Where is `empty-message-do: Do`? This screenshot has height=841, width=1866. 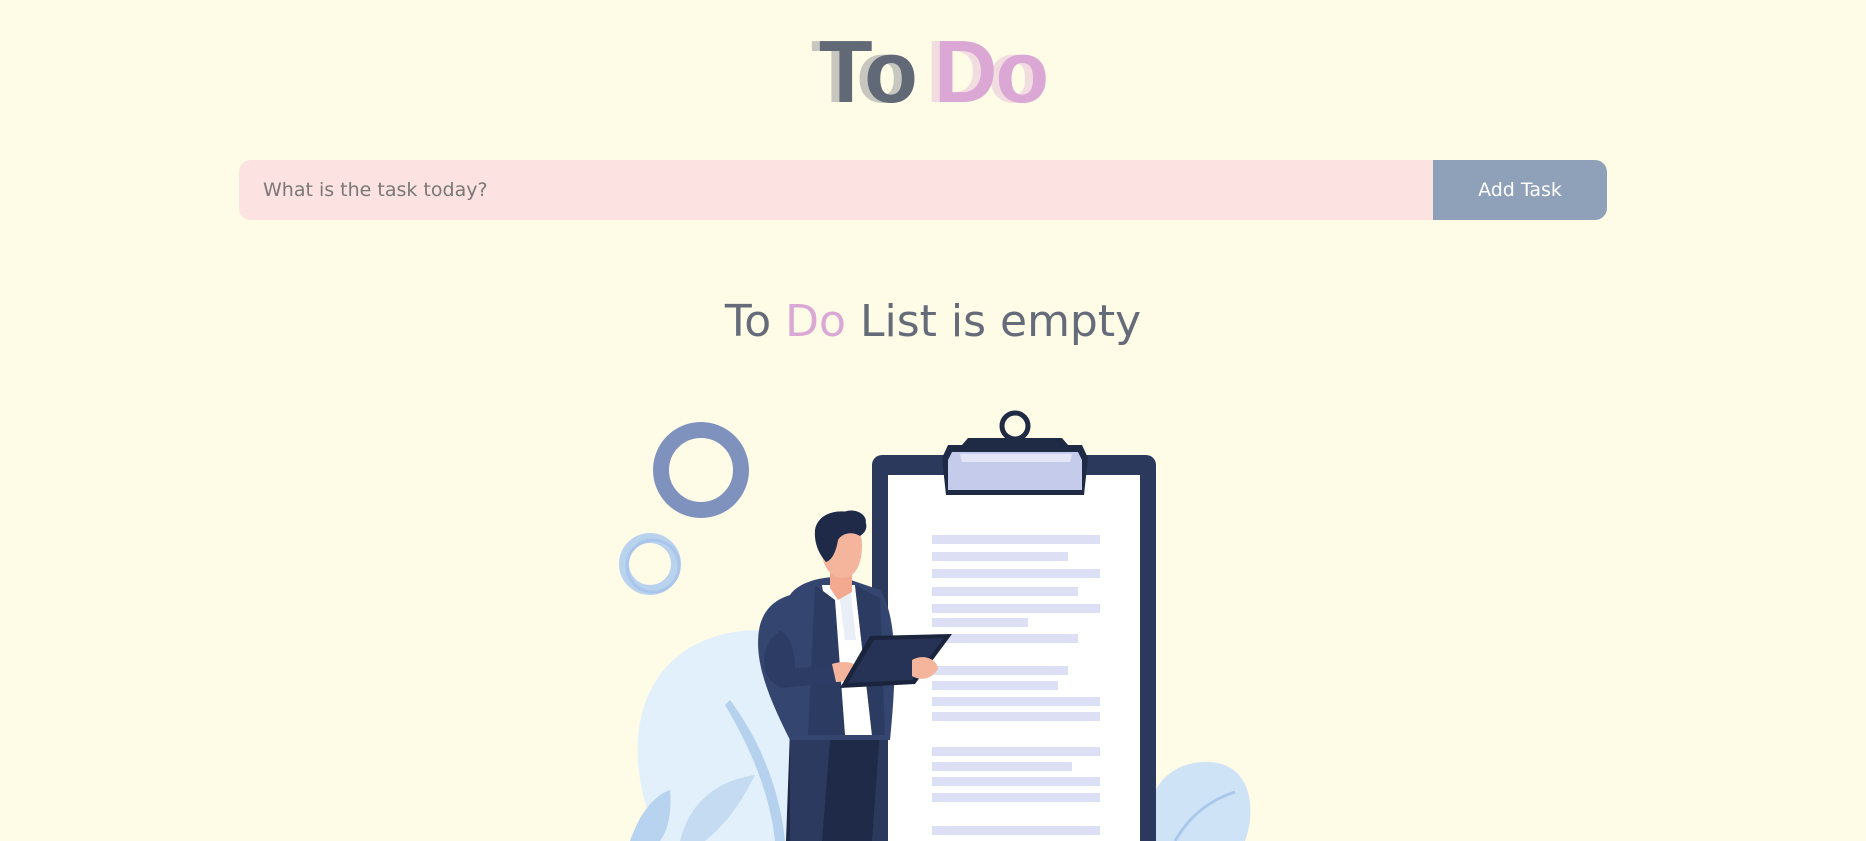
empty-message-do: Do is located at coordinates (815, 321).